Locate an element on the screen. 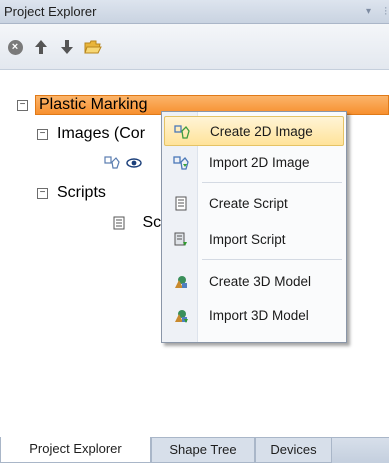 Image resolution: width=389 pixels, height=463 pixels. folder-open-icon is located at coordinates (93, 47).